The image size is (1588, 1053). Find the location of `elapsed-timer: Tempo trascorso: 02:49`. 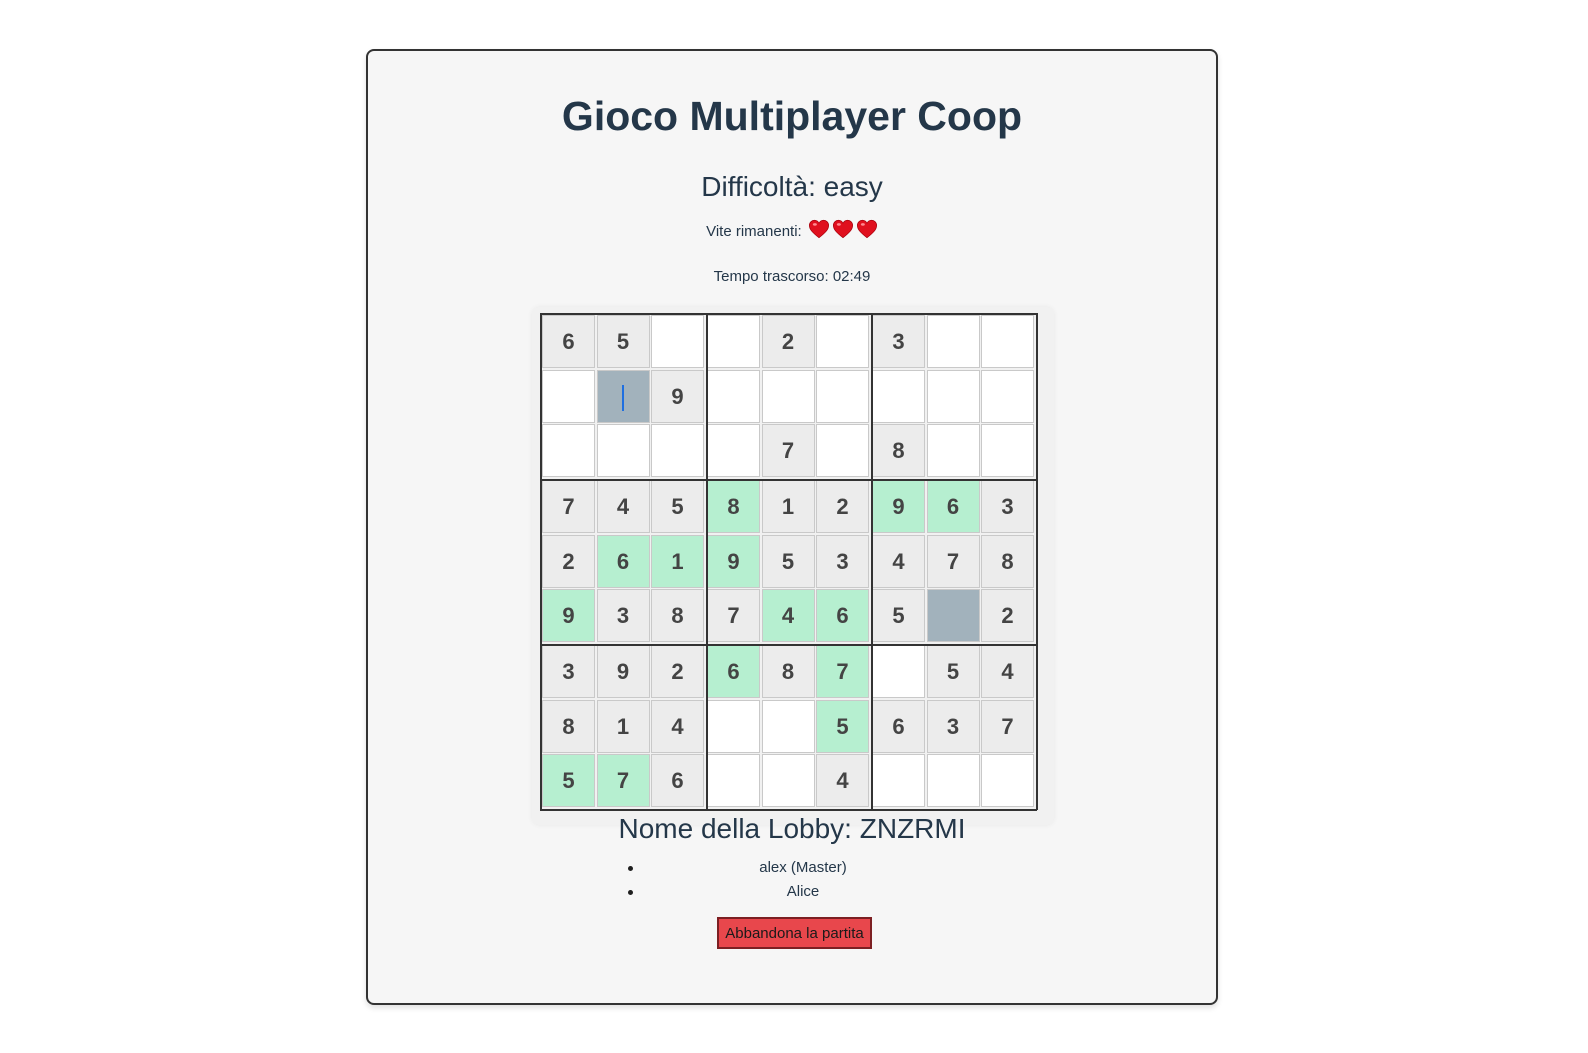

elapsed-timer: Tempo trascorso: 02:49 is located at coordinates (792, 276).